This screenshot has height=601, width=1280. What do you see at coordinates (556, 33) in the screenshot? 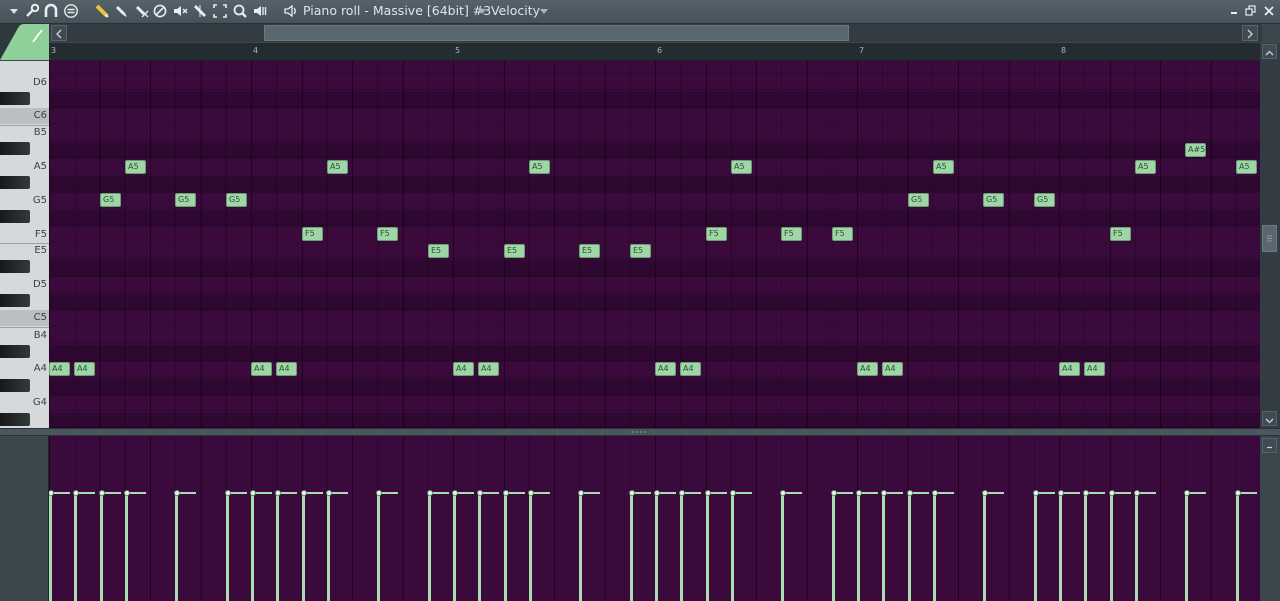
I see `horizontal-scroll-thumb` at bounding box center [556, 33].